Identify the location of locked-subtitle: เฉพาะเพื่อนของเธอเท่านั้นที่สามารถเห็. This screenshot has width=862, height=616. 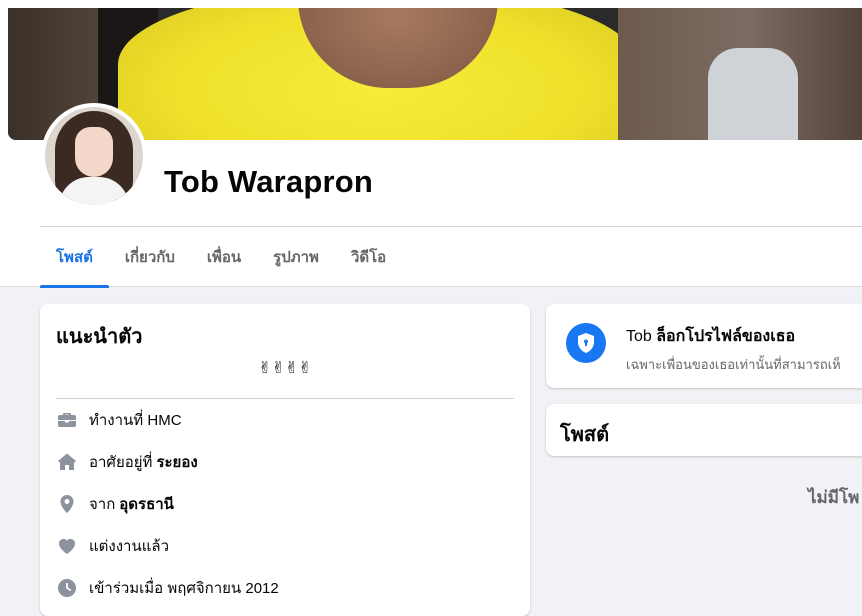
(733, 364).